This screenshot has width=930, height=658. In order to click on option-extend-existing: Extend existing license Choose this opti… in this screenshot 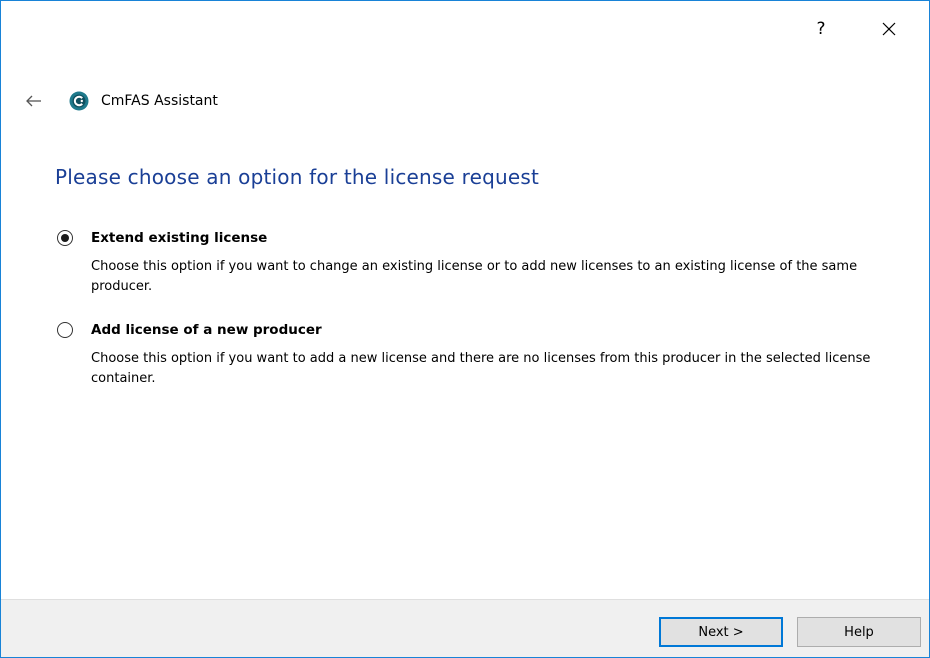, I will do `click(489, 262)`.